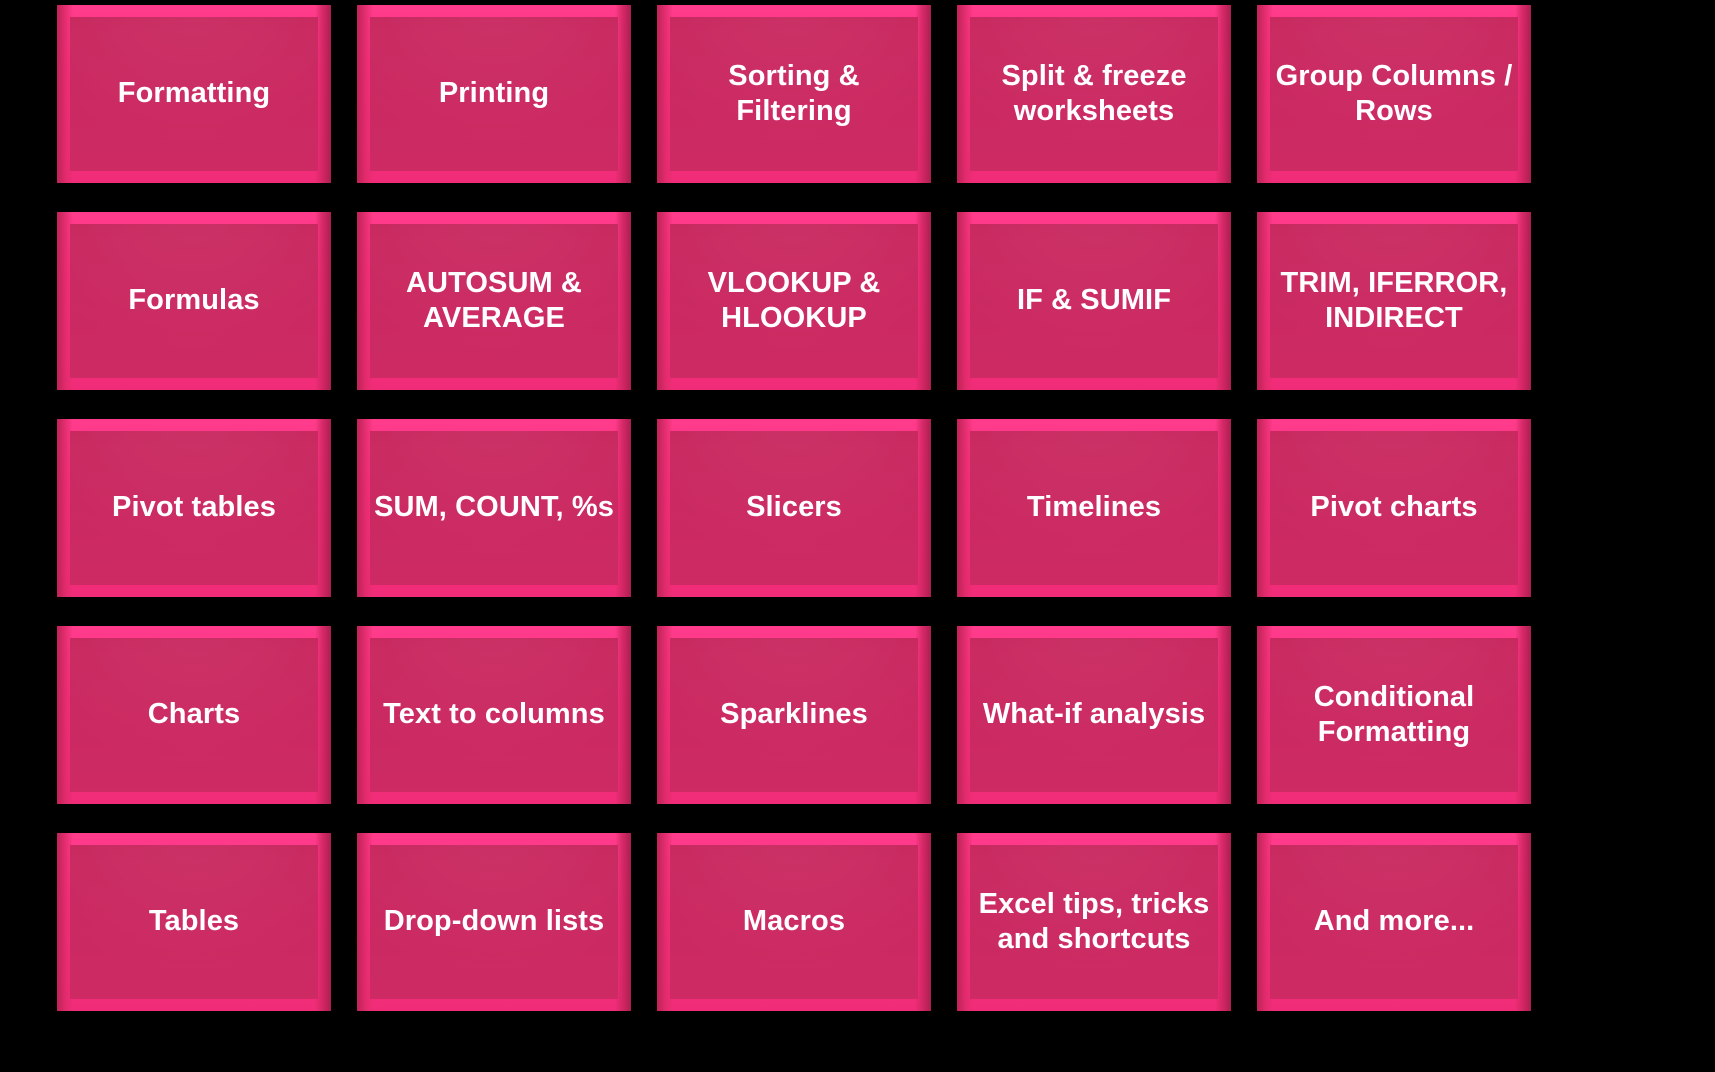  I want to click on tile-label: AUTOSUM & AVERAGE, so click(494, 300).